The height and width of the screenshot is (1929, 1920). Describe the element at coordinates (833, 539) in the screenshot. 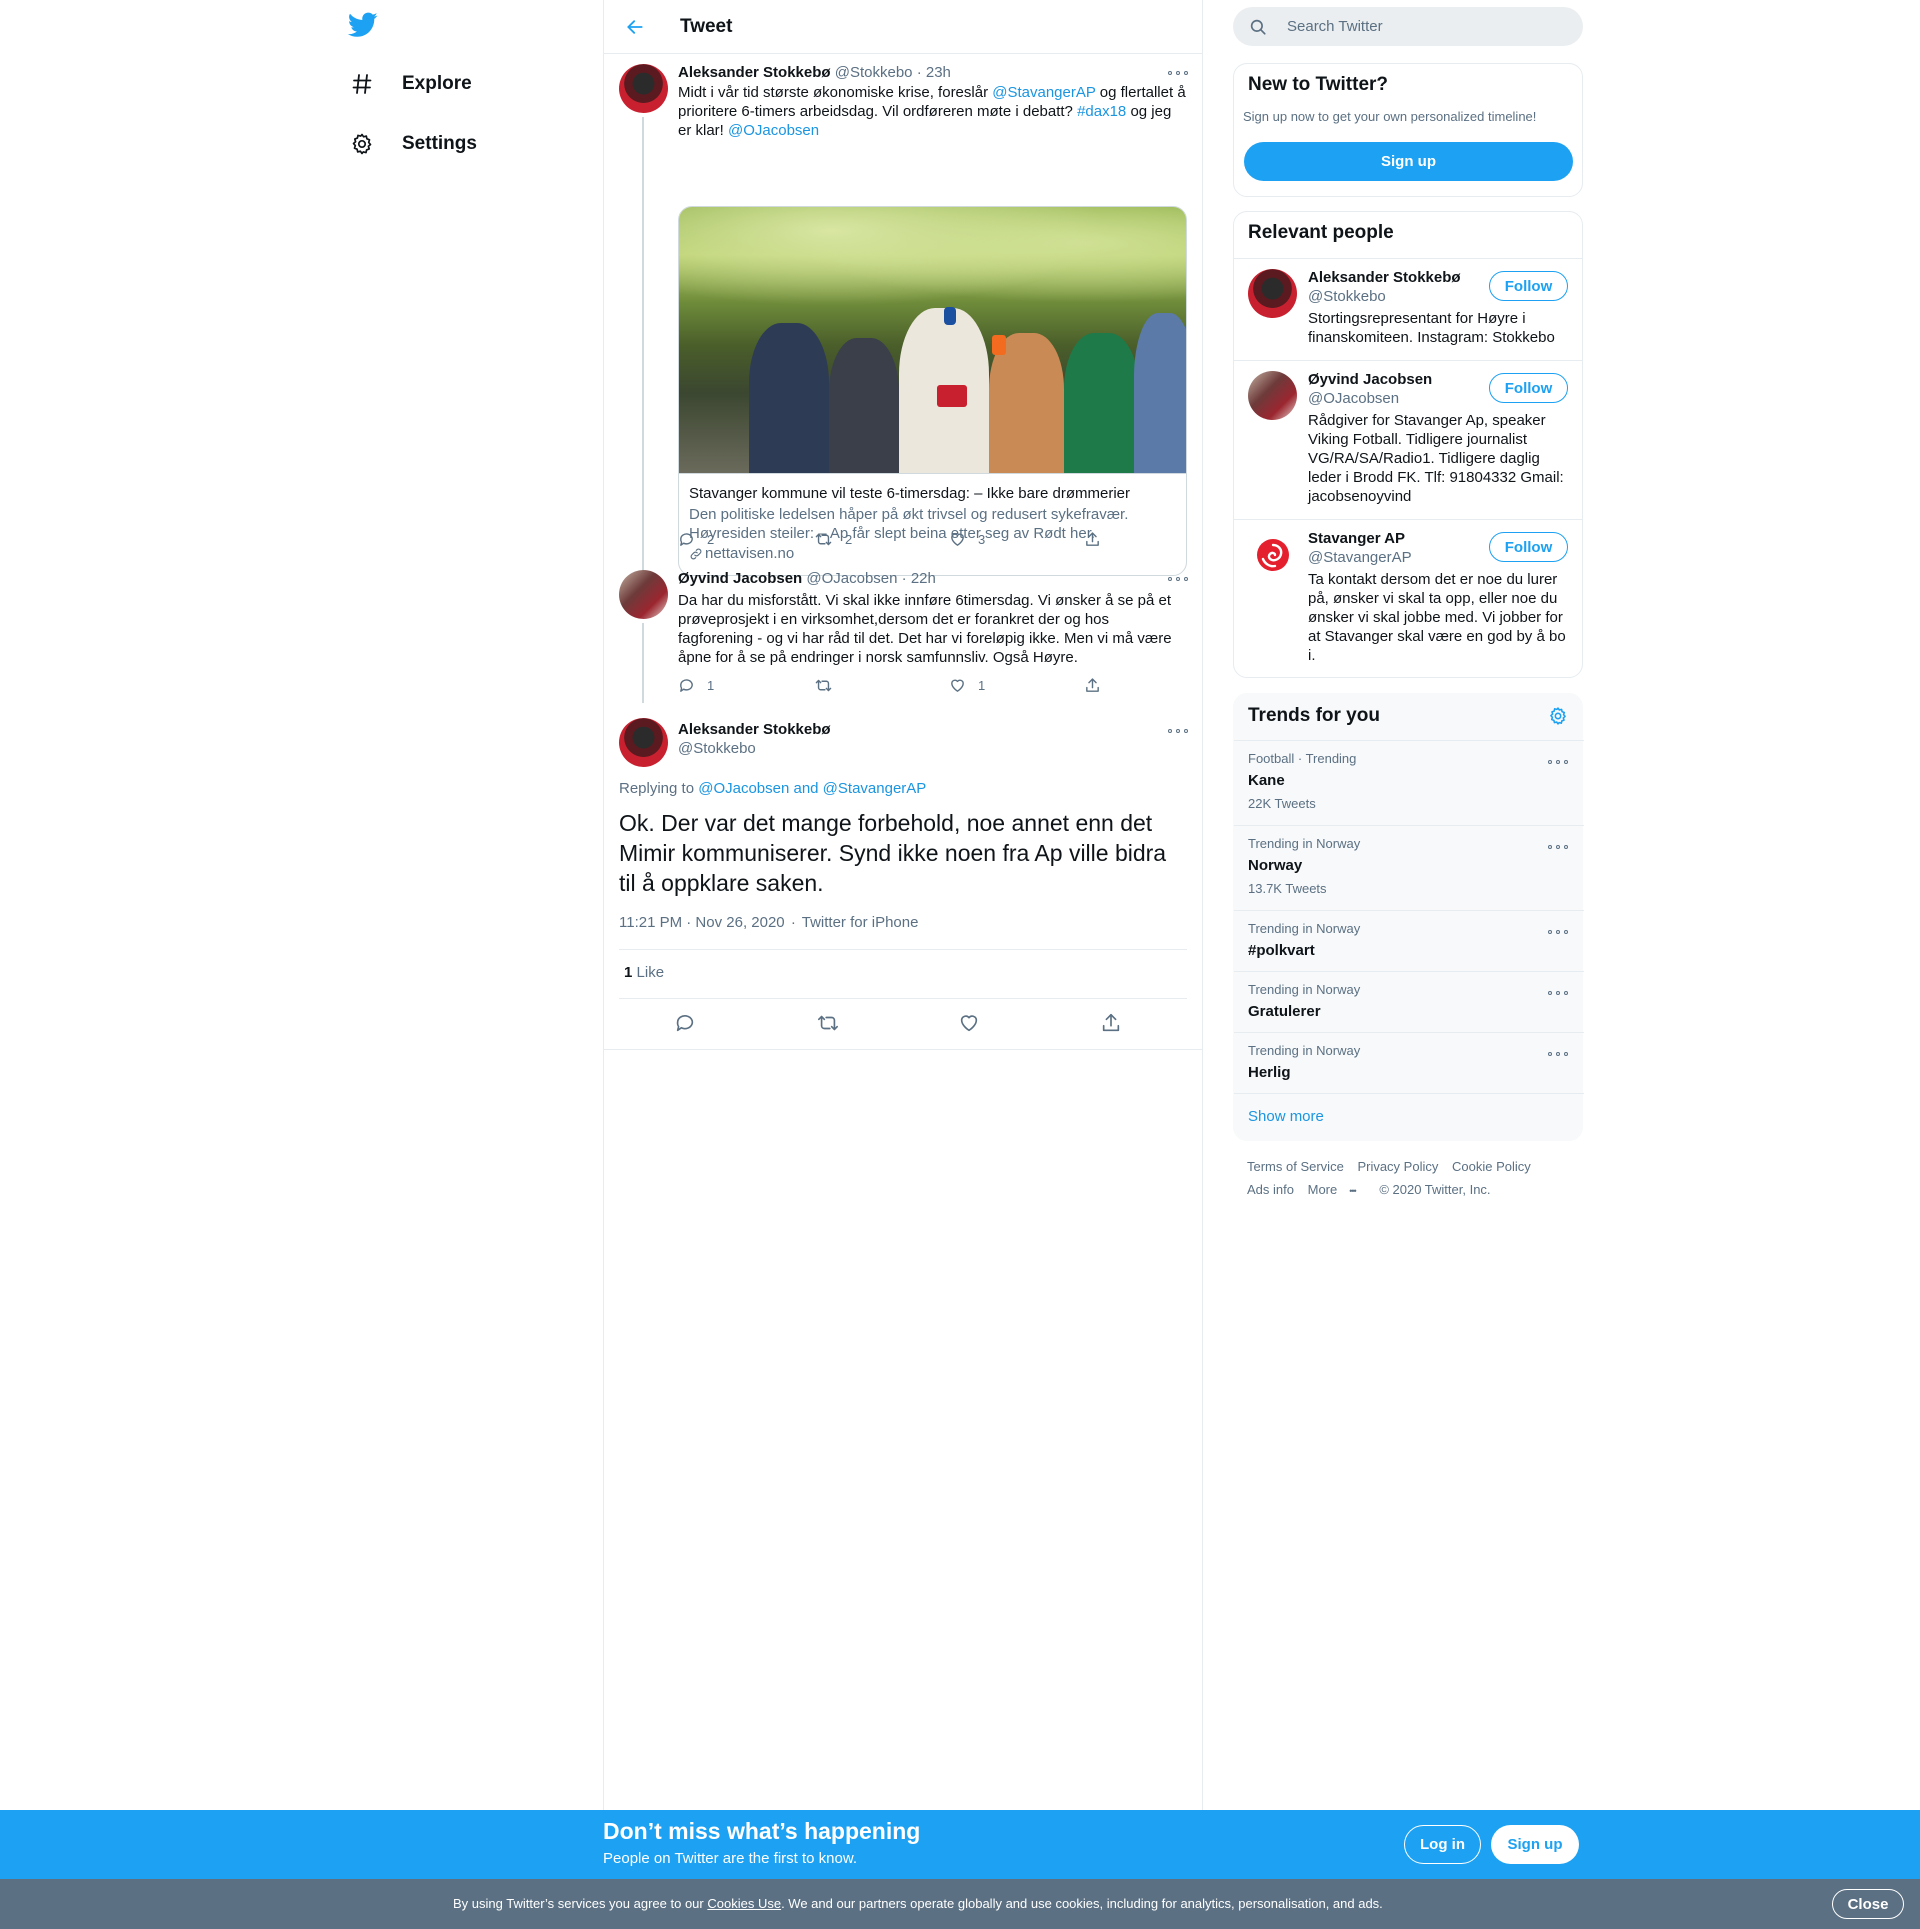

I see `retweet-button: 2` at that location.